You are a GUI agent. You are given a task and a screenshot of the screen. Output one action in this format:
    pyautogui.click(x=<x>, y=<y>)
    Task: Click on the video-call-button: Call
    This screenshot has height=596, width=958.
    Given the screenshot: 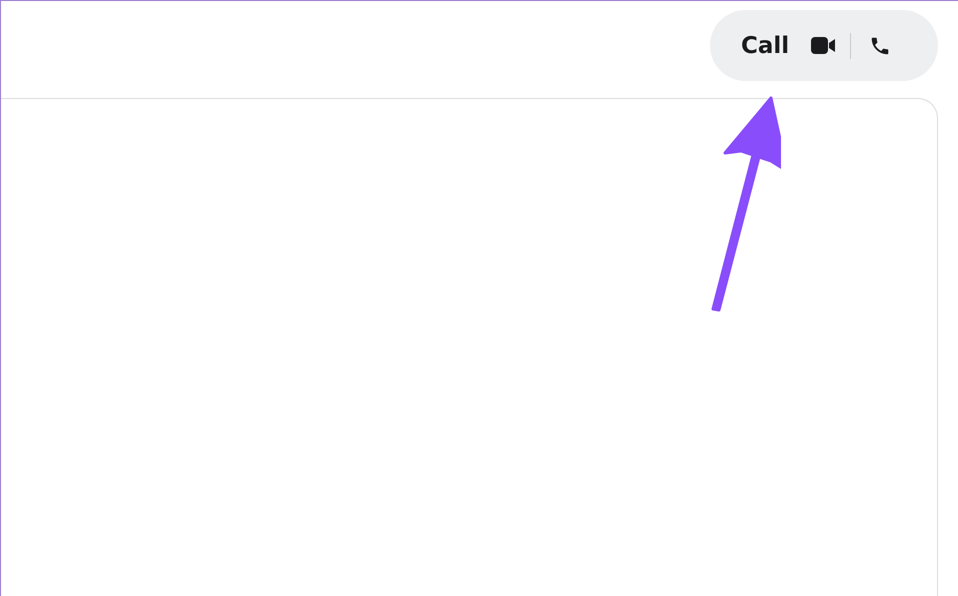 What is the action you would take?
    pyautogui.click(x=788, y=45)
    